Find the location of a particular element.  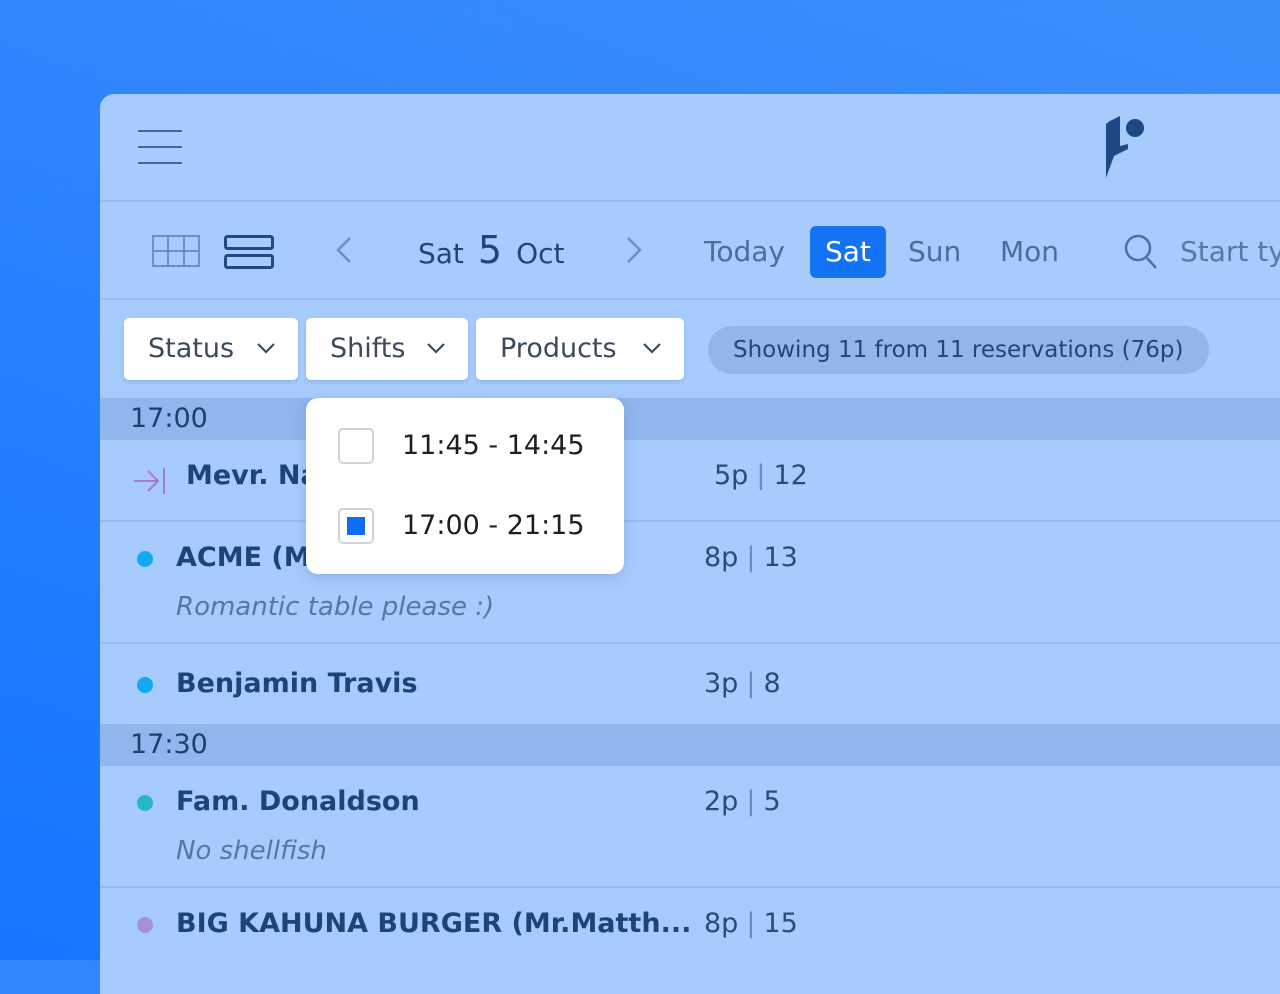

shifts-filter: Shifts is located at coordinates (387, 349).